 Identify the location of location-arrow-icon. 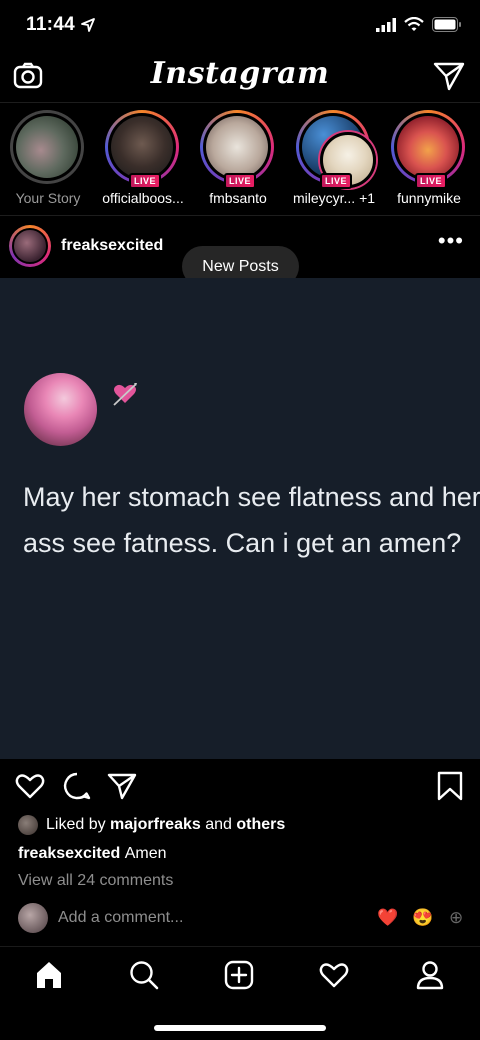
(88, 25).